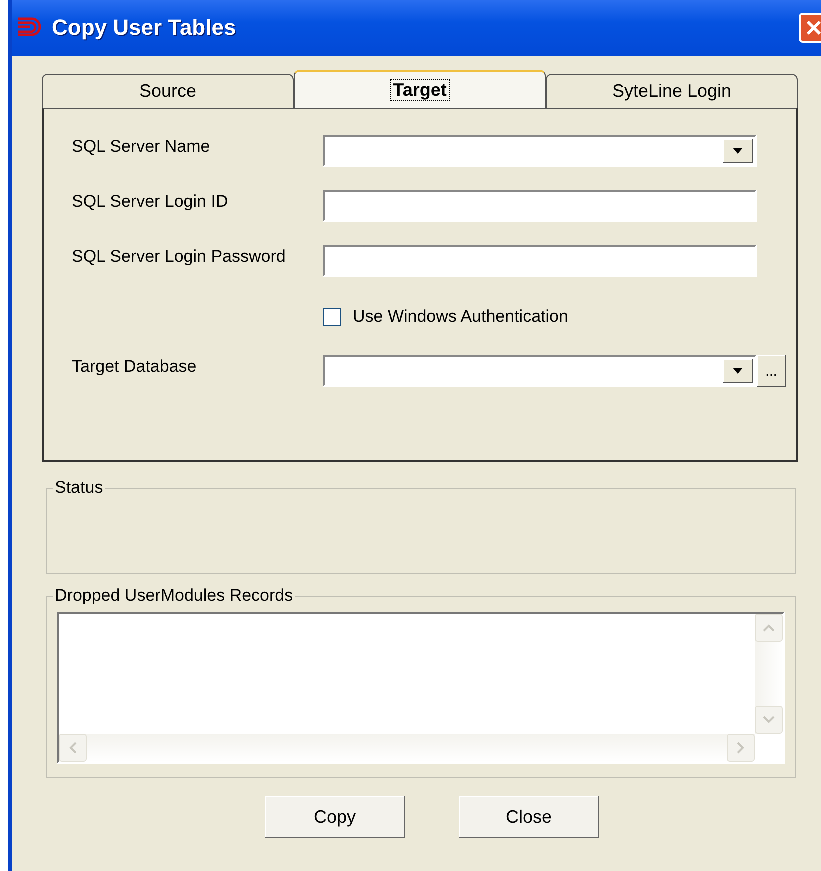 The image size is (821, 871). What do you see at coordinates (813, 28) in the screenshot?
I see `close-icon` at bounding box center [813, 28].